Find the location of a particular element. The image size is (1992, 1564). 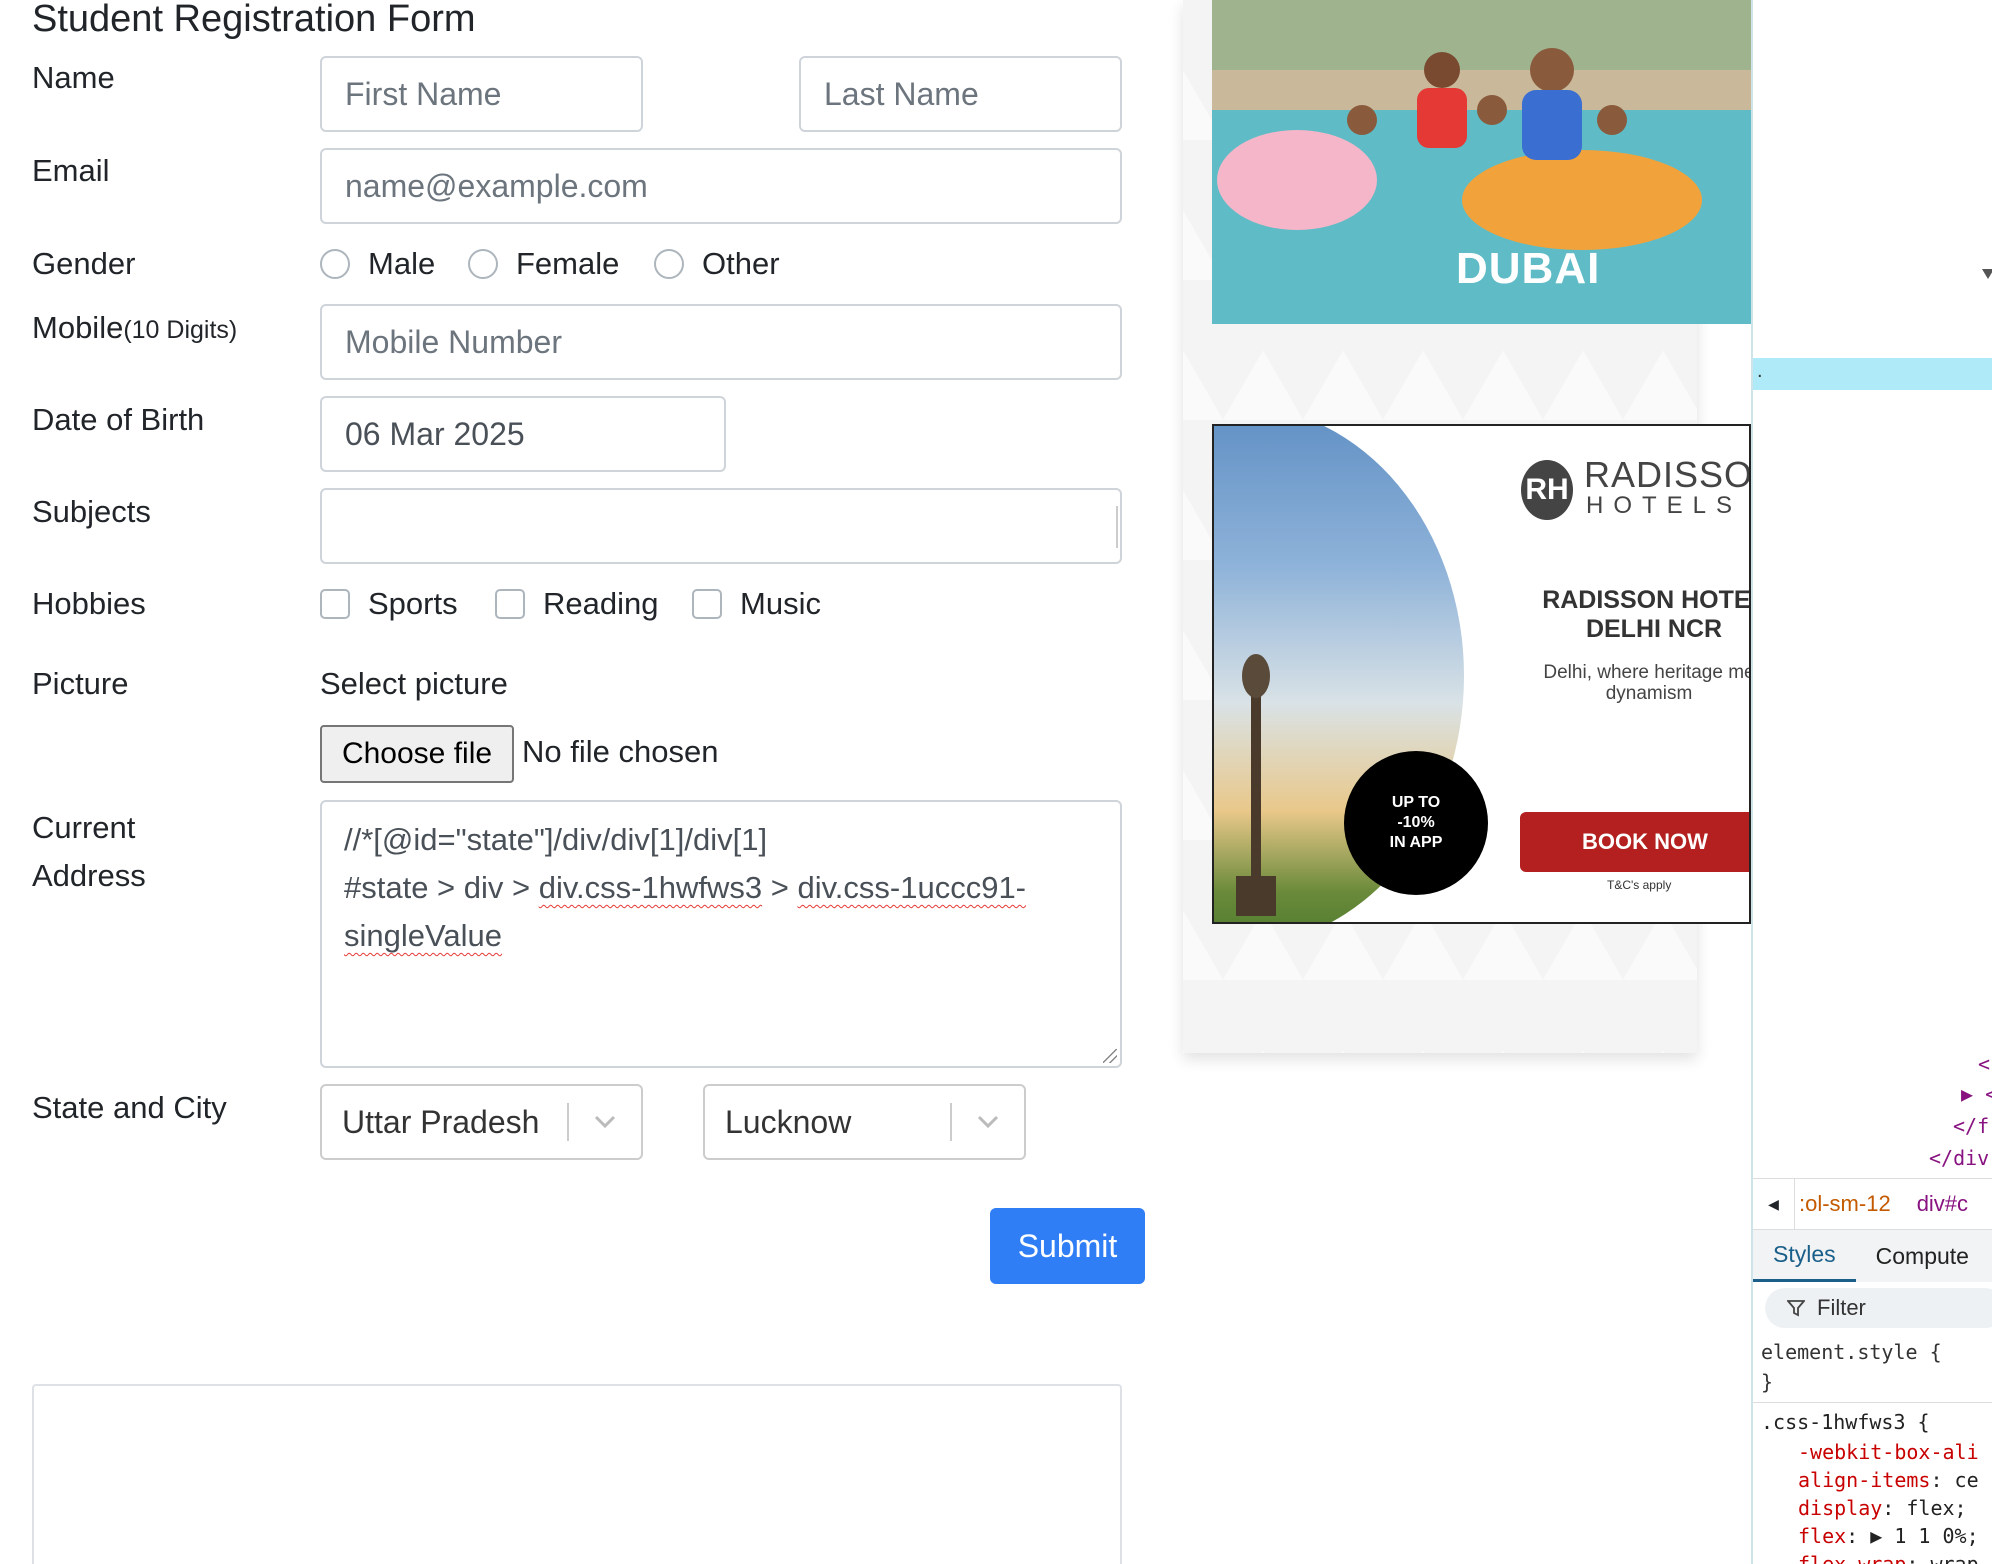

style-prop-2: align-items: ce is located at coordinates (1888, 1480).